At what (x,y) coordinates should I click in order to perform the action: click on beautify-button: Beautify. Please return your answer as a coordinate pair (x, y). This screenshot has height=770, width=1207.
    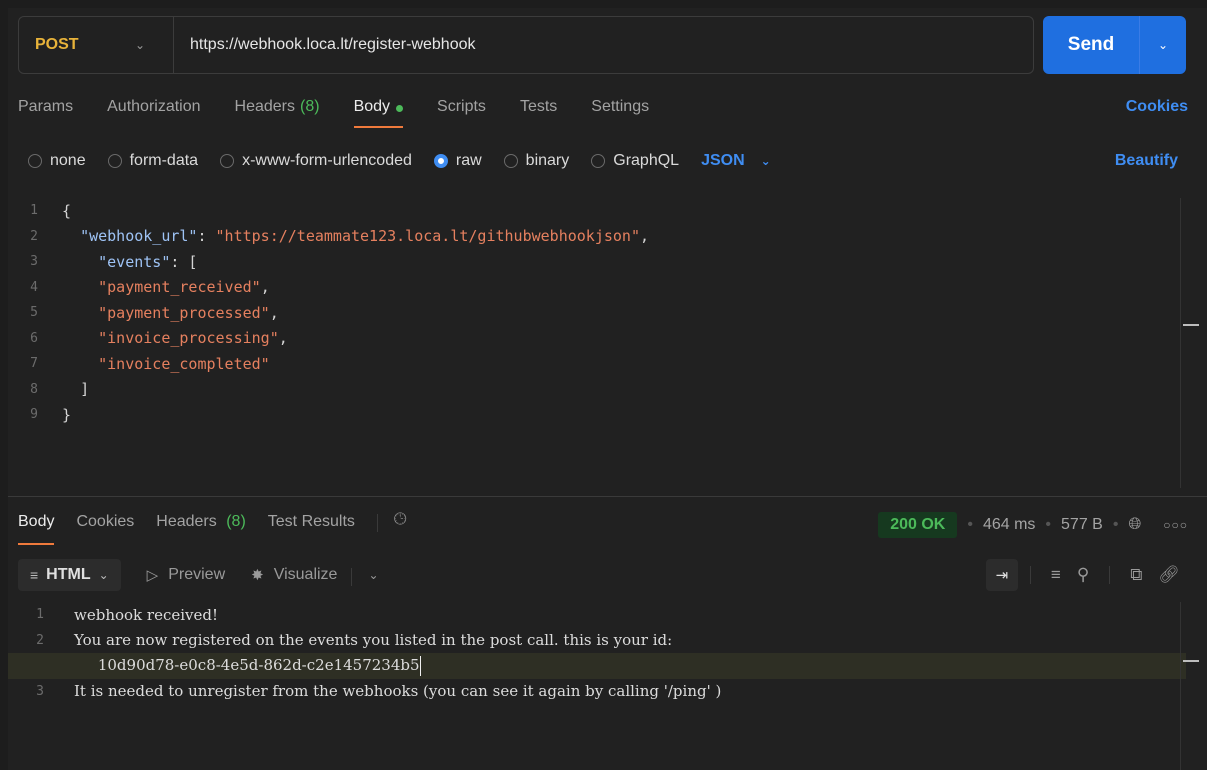
    Looking at the image, I should click on (1146, 161).